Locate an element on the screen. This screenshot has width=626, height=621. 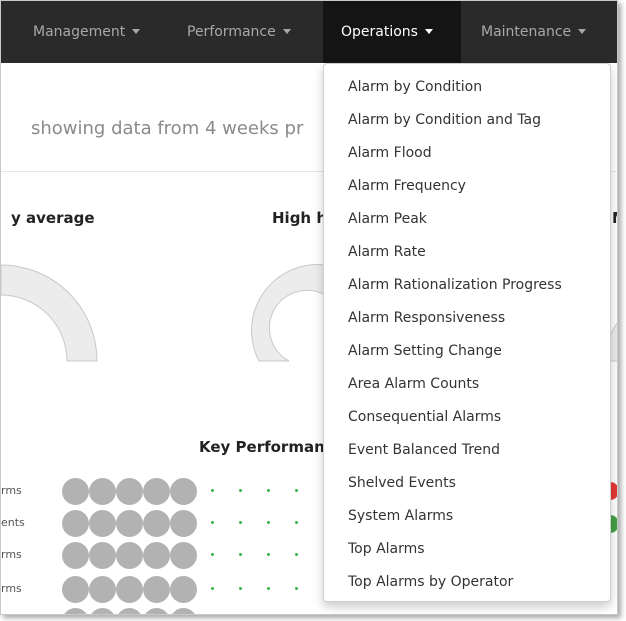
menu-item-alarm-responsiveness: Alarm Responsiveness is located at coordinates (467, 318).